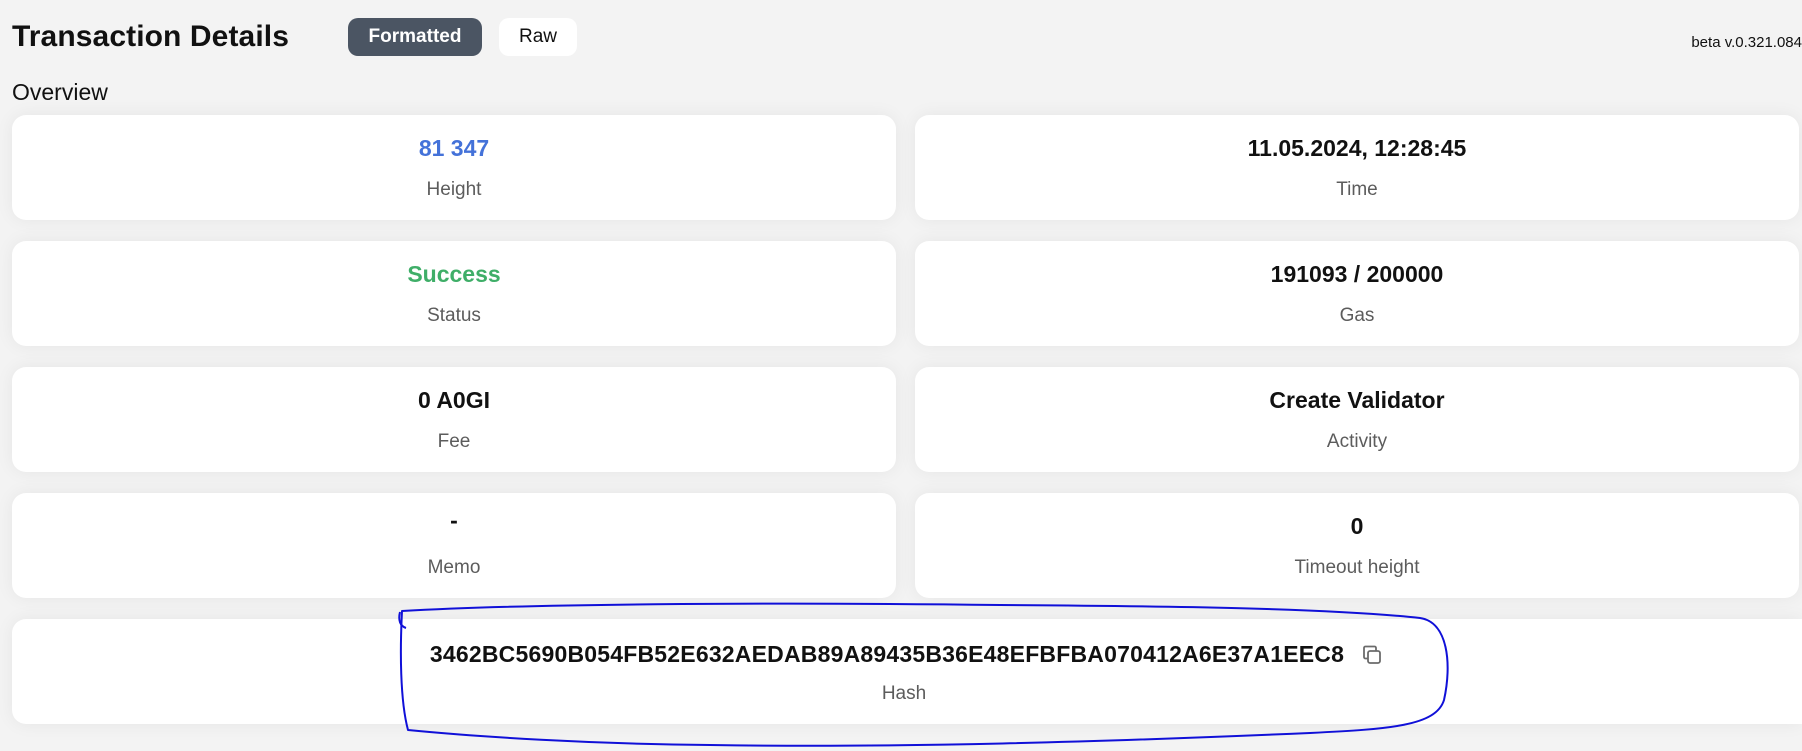 The height and width of the screenshot is (751, 1802). What do you see at coordinates (454, 441) in the screenshot?
I see `fee-label: Fee` at bounding box center [454, 441].